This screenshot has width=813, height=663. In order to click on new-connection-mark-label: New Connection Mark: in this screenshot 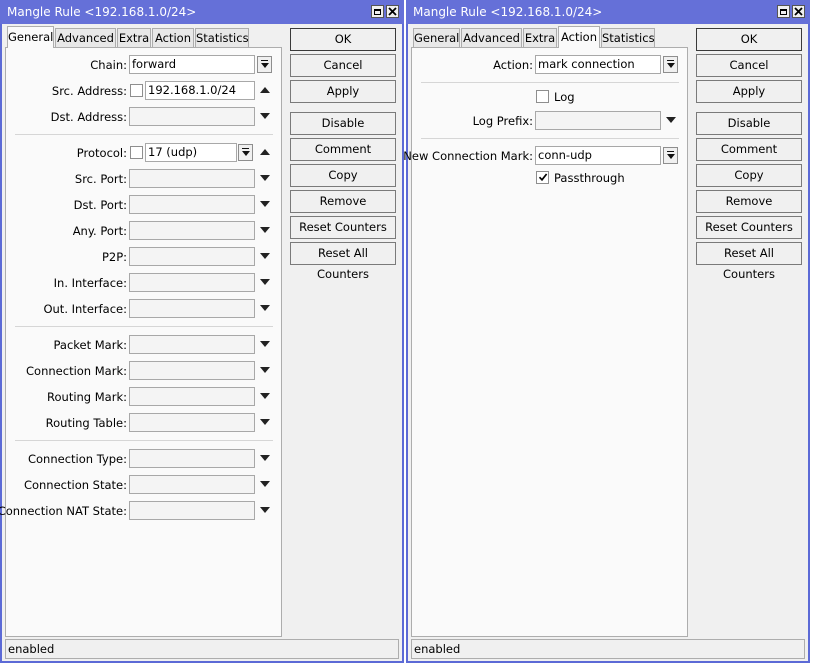, I will do `click(468, 156)`.